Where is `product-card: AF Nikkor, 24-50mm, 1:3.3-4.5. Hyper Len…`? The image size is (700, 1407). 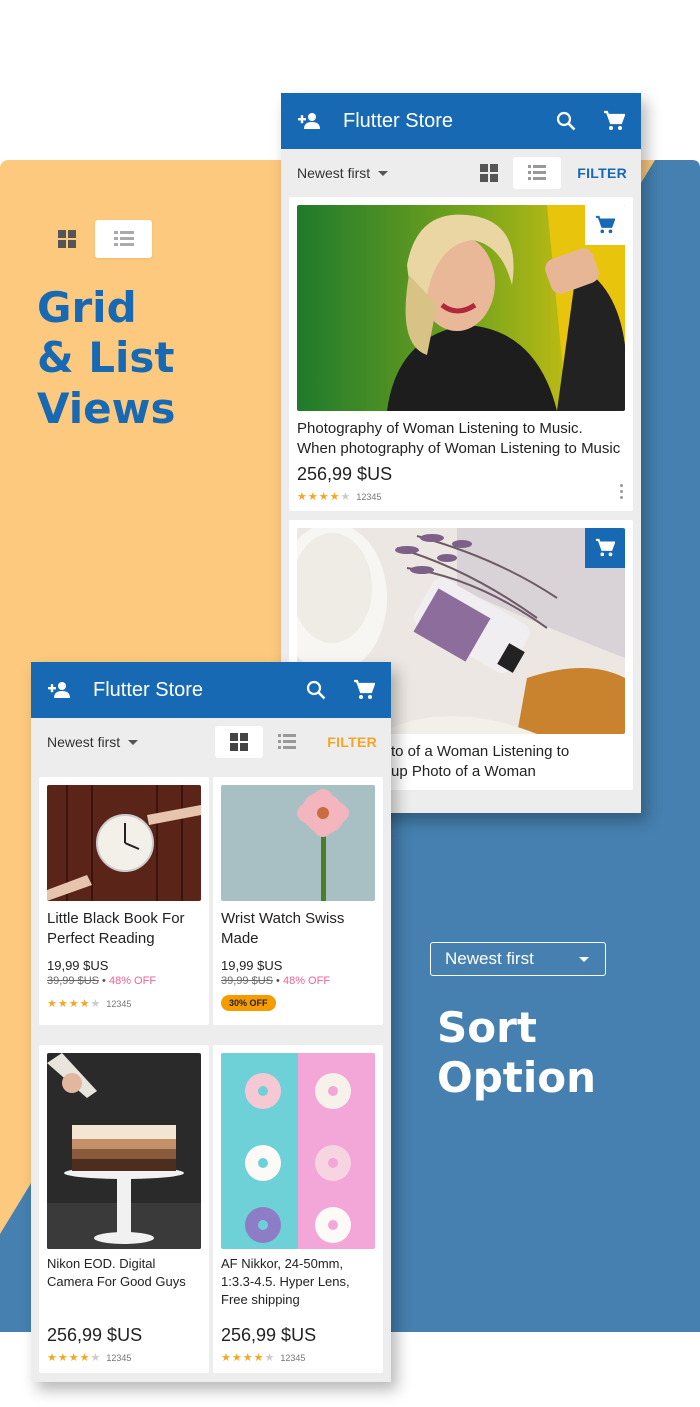
product-card: AF Nikkor, 24-50mm, 1:3.3-4.5. Hyper Len… is located at coordinates (298, 1209).